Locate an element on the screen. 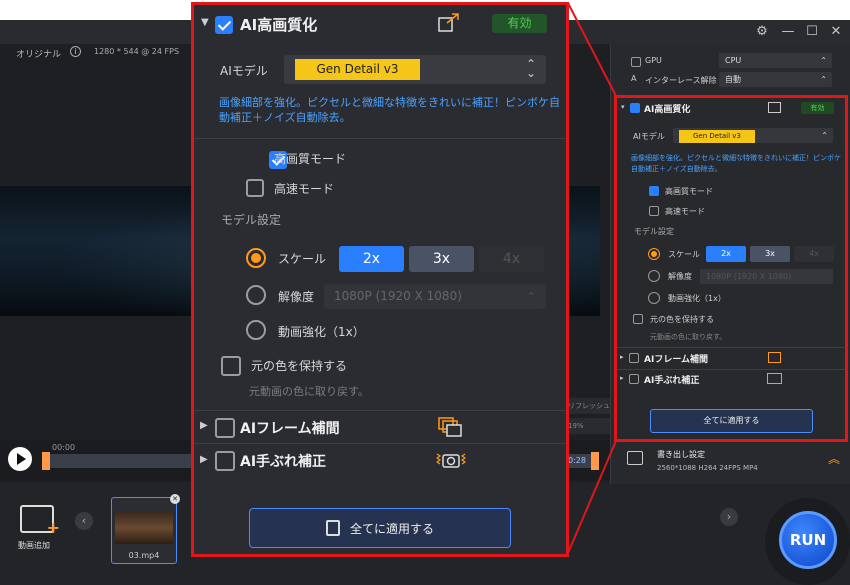 This screenshot has width=850, height=585. scroll-right-icon: › is located at coordinates (729, 517).